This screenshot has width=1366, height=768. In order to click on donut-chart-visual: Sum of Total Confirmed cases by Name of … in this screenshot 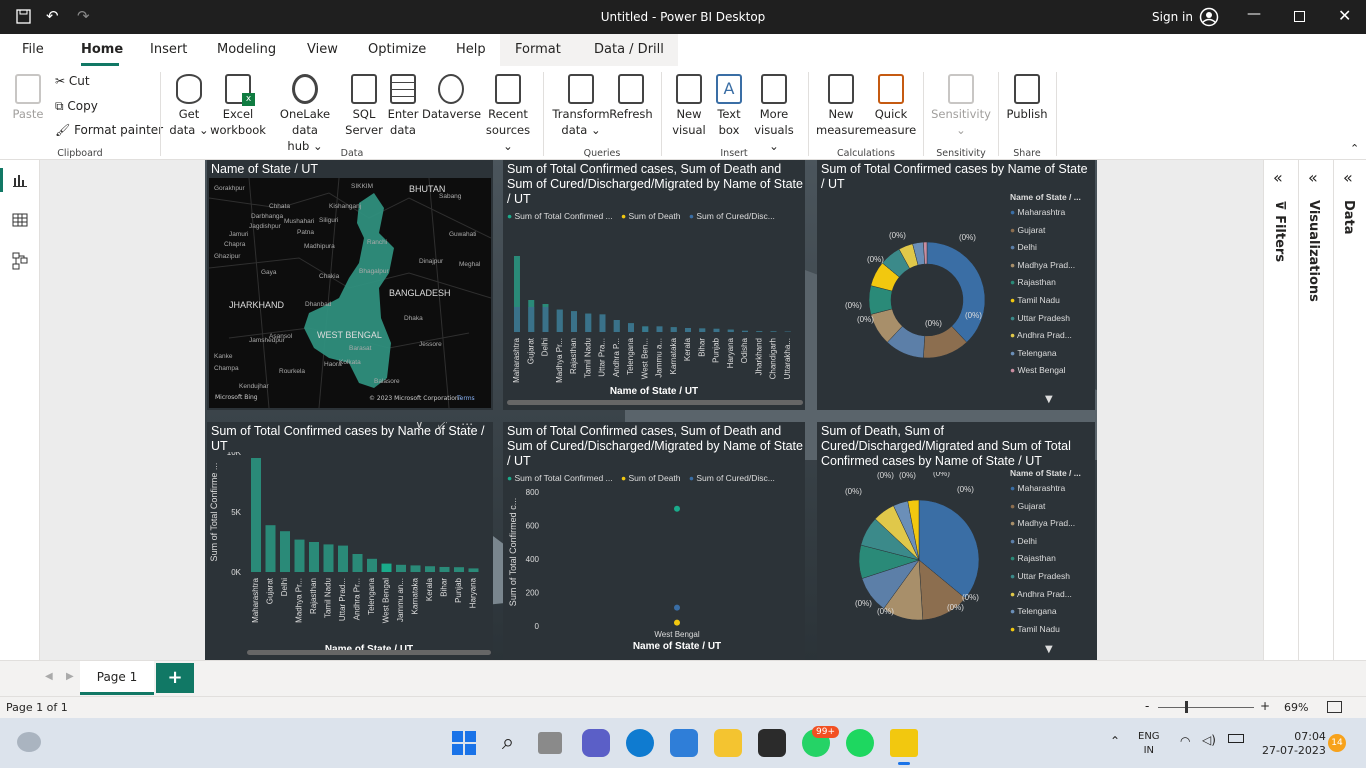, I will do `click(956, 285)`.